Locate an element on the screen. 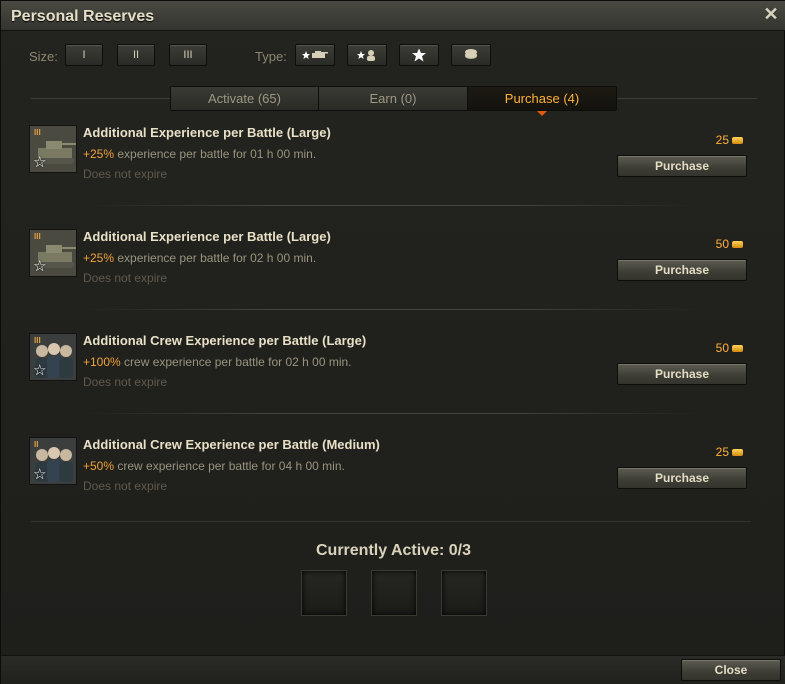 The height and width of the screenshot is (684, 785). type-filter-credits is located at coordinates (471, 55).